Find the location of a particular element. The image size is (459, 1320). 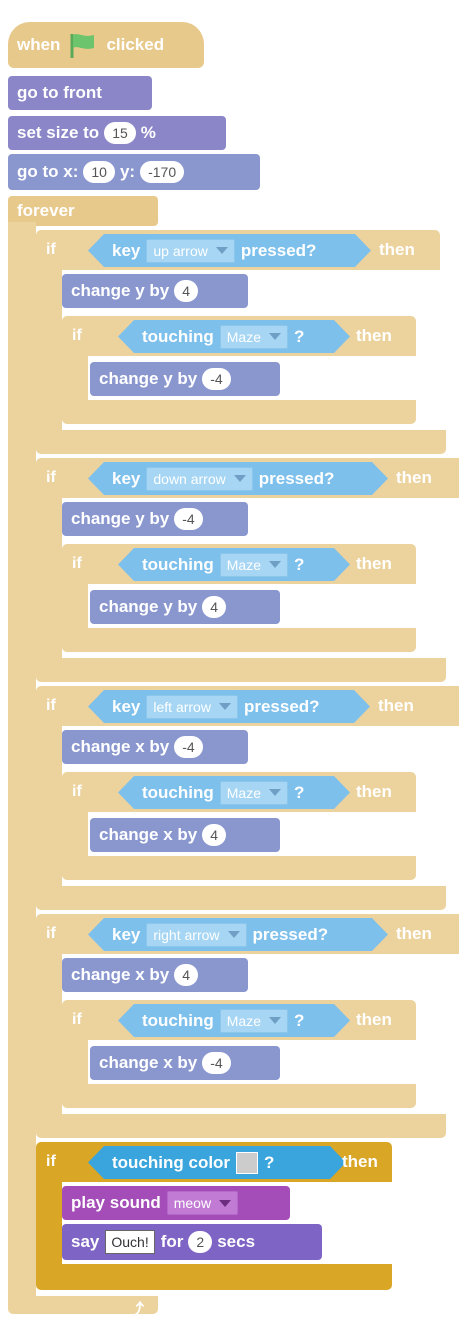

key-pressed-sensor: key up arrow pressed? is located at coordinates (229, 250).